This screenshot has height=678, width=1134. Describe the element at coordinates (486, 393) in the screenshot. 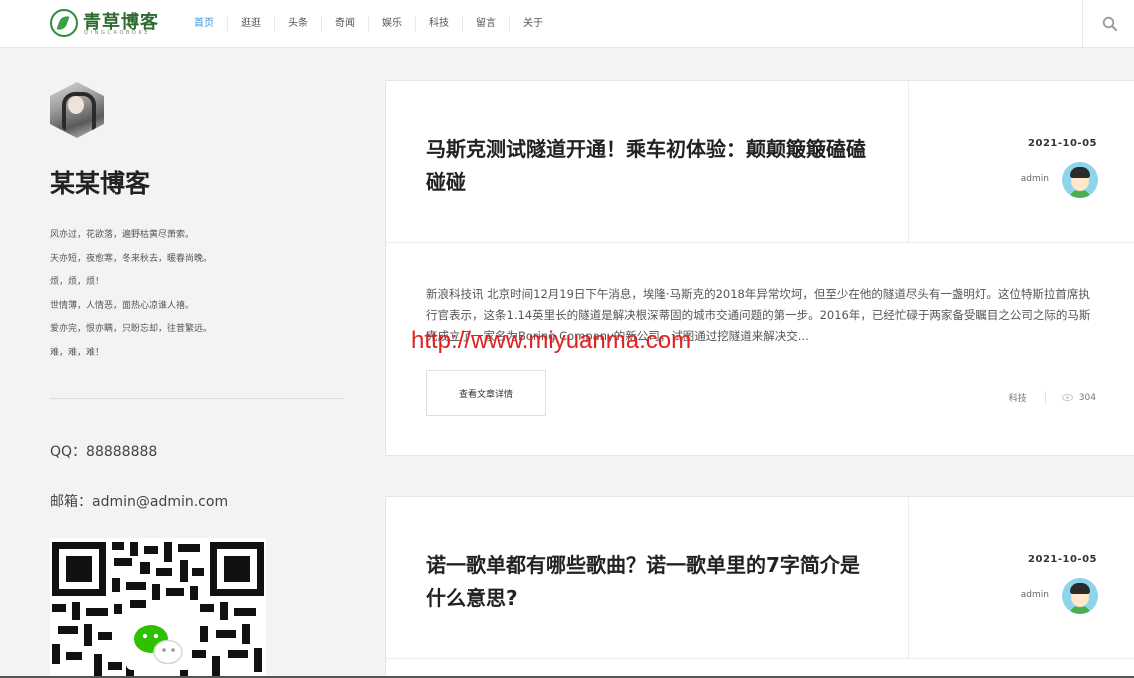

I see `read-more-button: 查看文章详情` at that location.